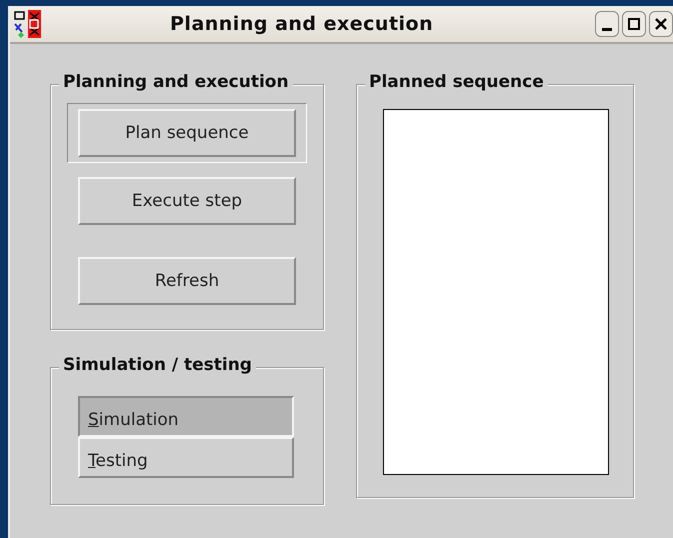  I want to click on action-button: Execute step, so click(187, 201).